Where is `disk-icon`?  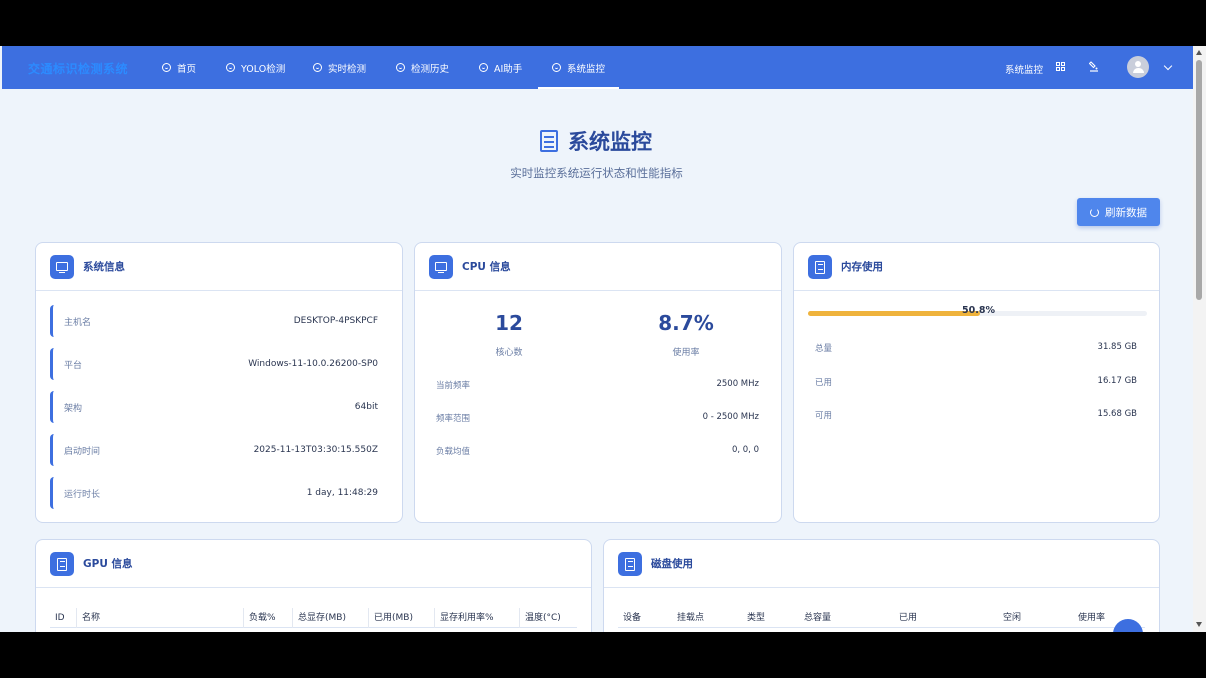
disk-icon is located at coordinates (630, 563).